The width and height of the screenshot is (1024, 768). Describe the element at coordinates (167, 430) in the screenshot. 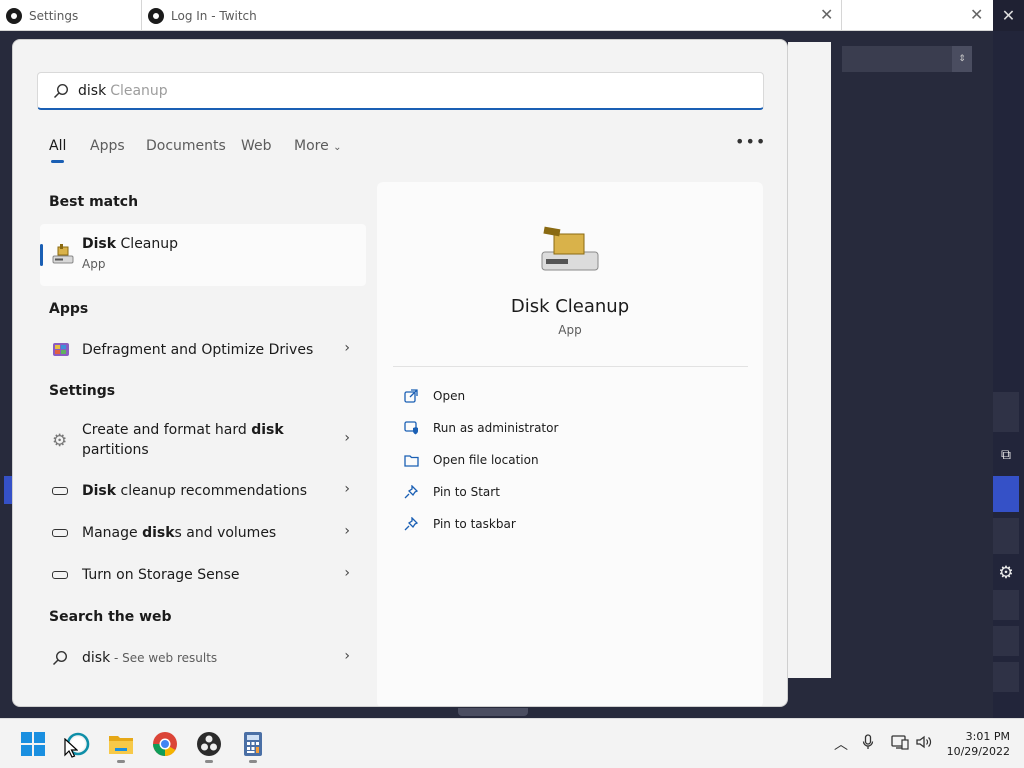

I see `label-part: Create and format hard` at that location.